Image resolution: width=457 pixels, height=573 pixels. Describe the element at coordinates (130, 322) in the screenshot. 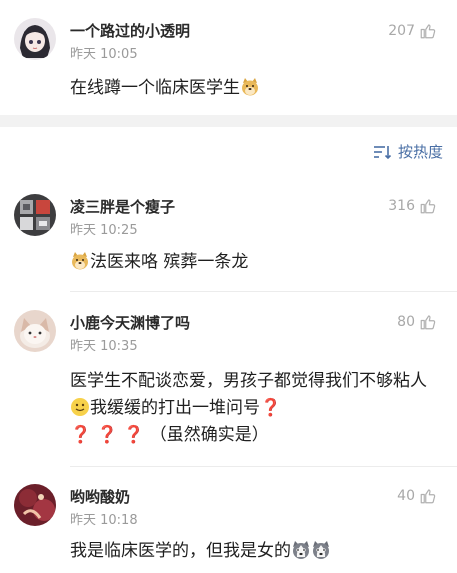

I see `username: 小鹿今天渊博了吗` at that location.